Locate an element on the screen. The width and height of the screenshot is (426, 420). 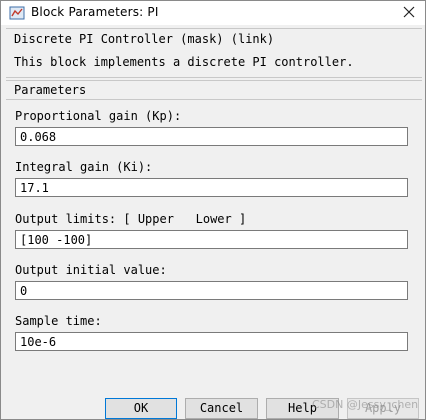
ki-label: Integral gain (Ki): is located at coordinates (84, 167).